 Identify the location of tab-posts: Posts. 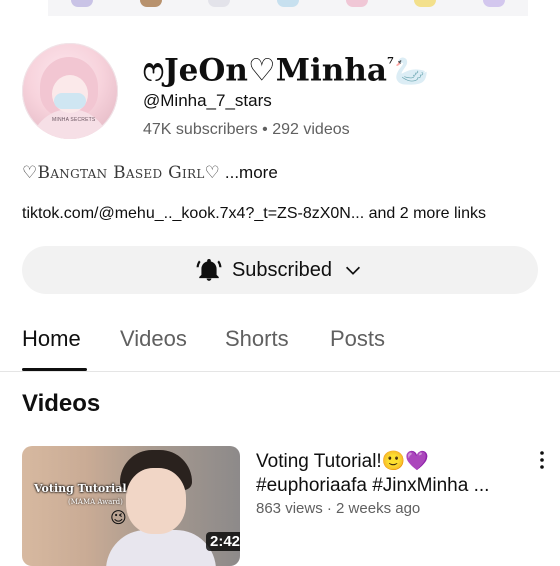
(357, 339).